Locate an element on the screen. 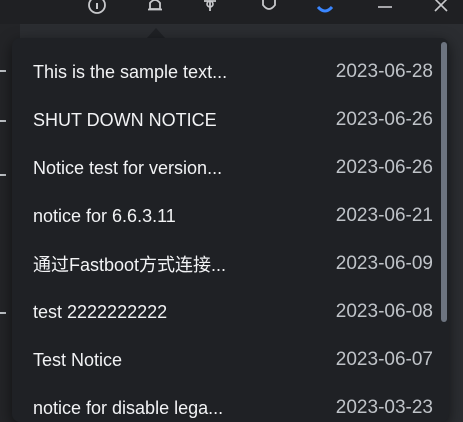 The width and height of the screenshot is (463, 422). plugin-icon is located at coordinates (210, 8).